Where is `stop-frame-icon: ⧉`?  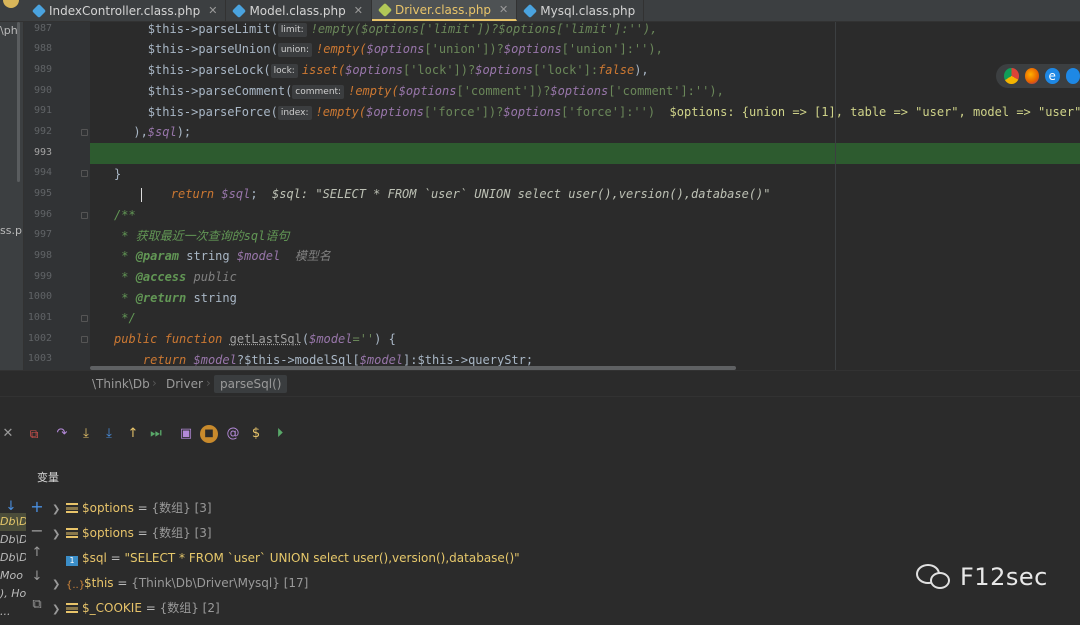 stop-frame-icon: ⧉ is located at coordinates (34, 434).